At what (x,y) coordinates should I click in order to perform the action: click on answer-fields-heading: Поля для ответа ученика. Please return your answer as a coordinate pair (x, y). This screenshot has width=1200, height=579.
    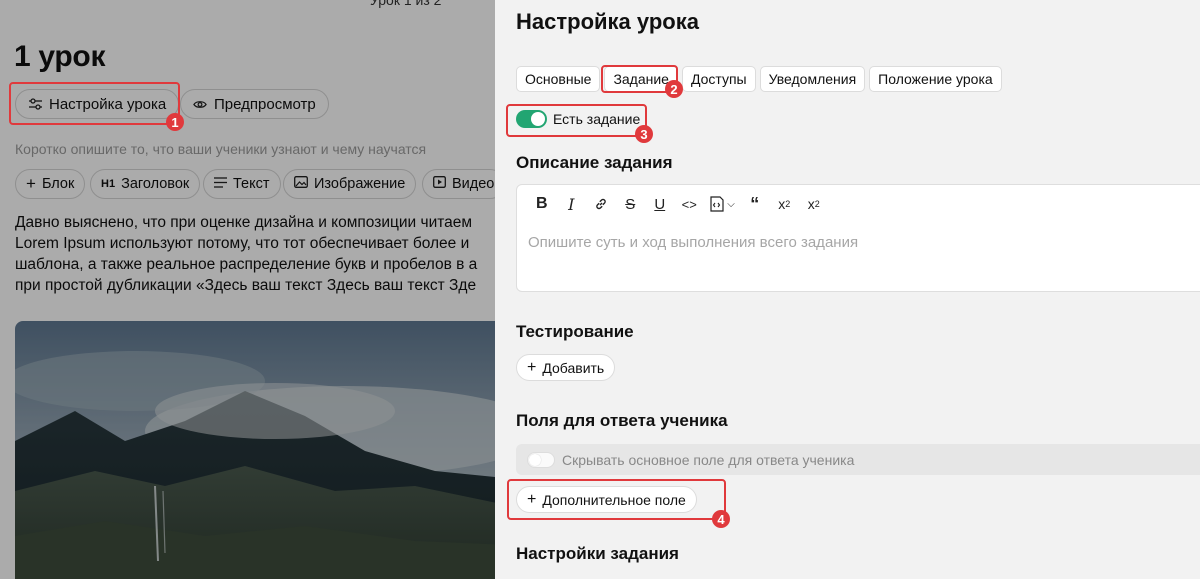
    Looking at the image, I should click on (622, 420).